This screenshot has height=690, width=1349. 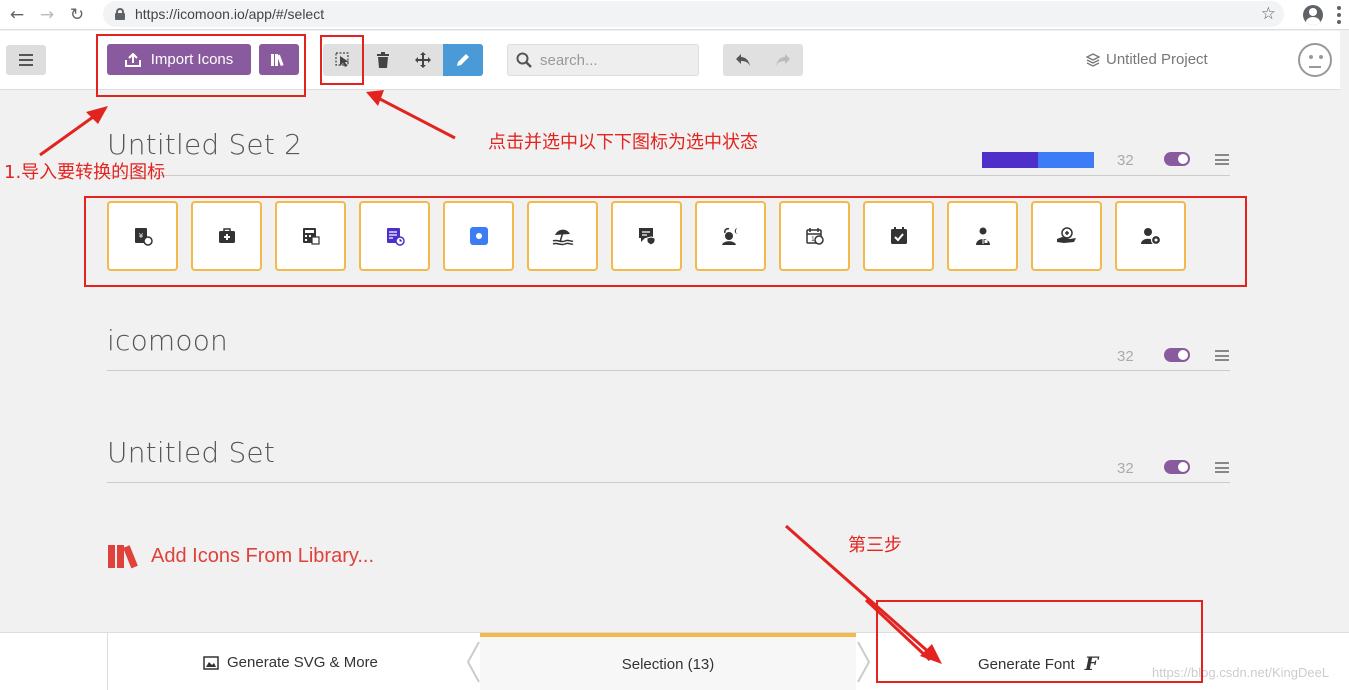 I want to click on icon-set-untitled-set: Untitled Set, so click(x=668, y=452).